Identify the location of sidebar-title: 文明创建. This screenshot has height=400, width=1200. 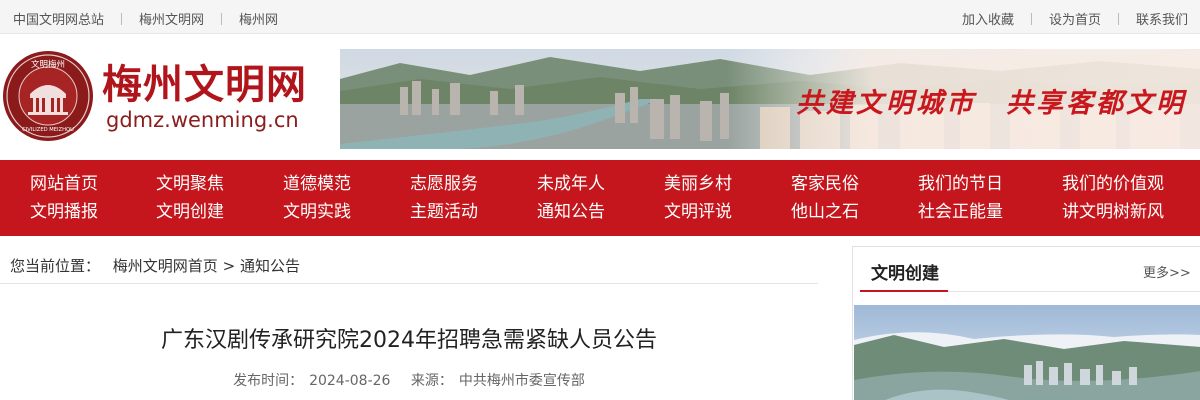
(905, 274).